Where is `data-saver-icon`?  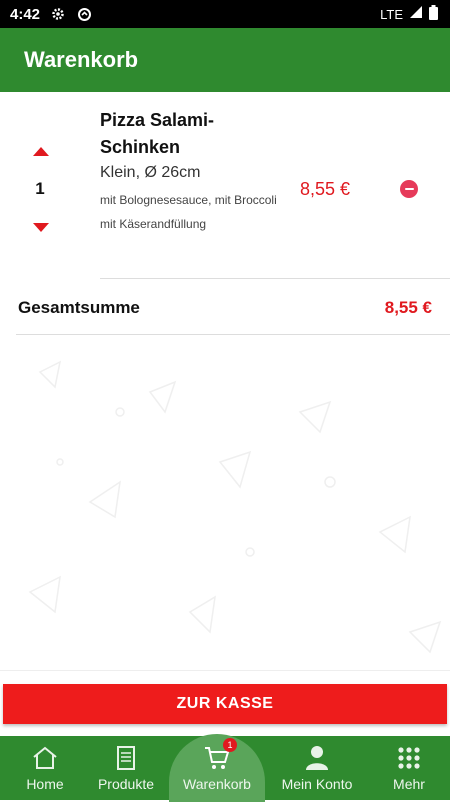 data-saver-icon is located at coordinates (84, 14).